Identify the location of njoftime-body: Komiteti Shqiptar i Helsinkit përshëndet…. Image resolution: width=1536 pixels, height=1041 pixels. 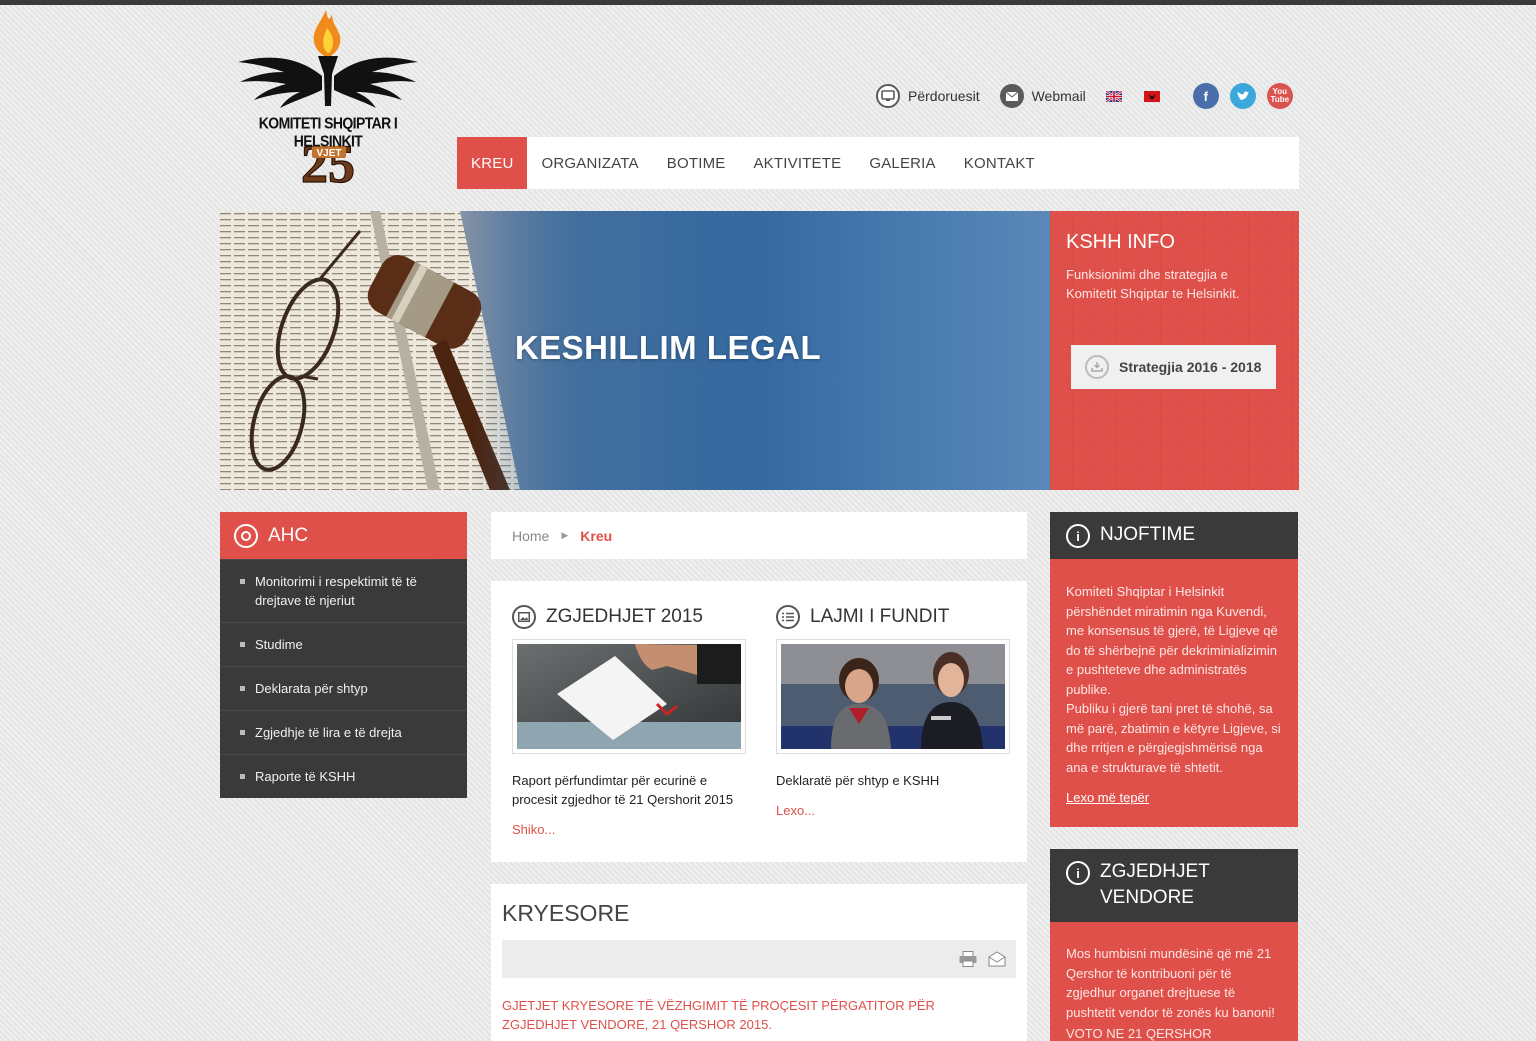
(1174, 693).